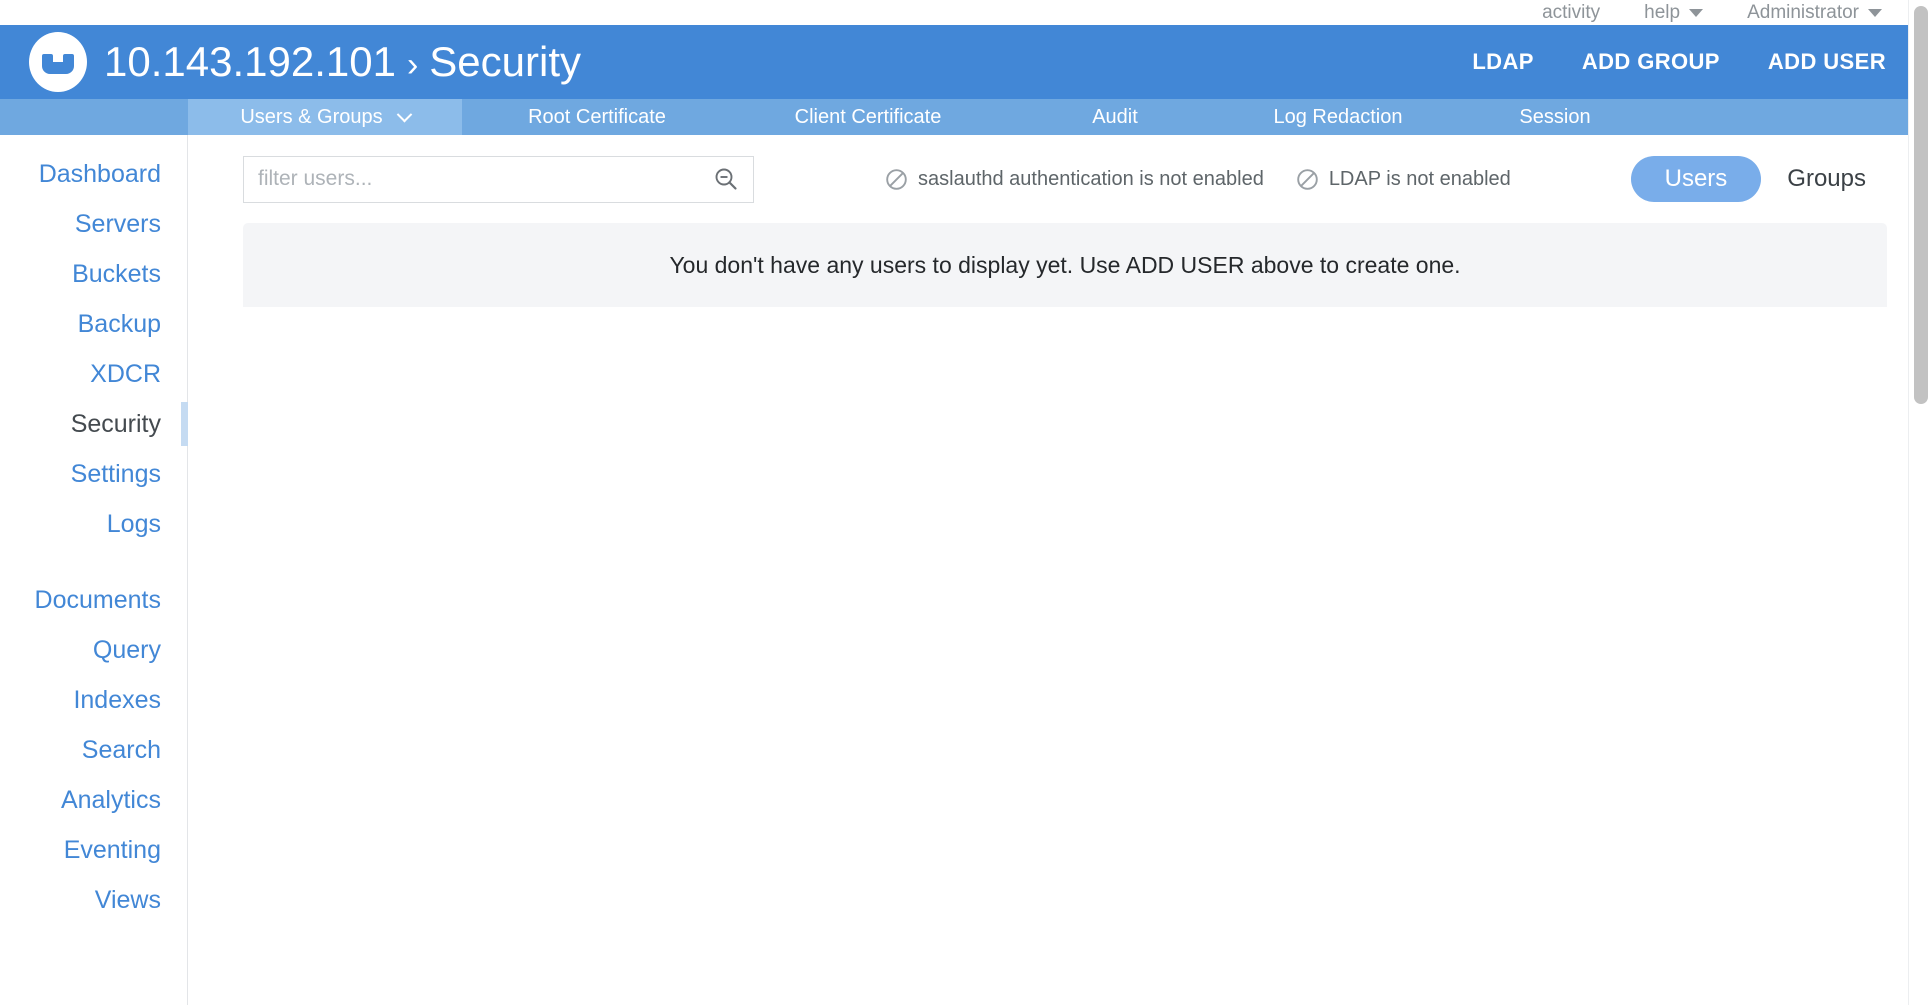 This screenshot has width=1932, height=1005. Describe the element at coordinates (1419, 178) in the screenshot. I see `status-label: LDAP is not enabled` at that location.